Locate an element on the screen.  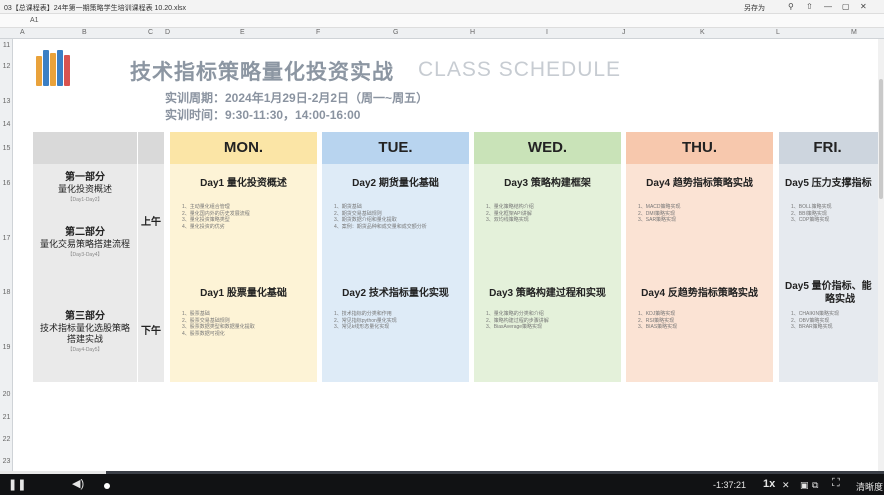
column-k-header: K is located at coordinates (702, 32).